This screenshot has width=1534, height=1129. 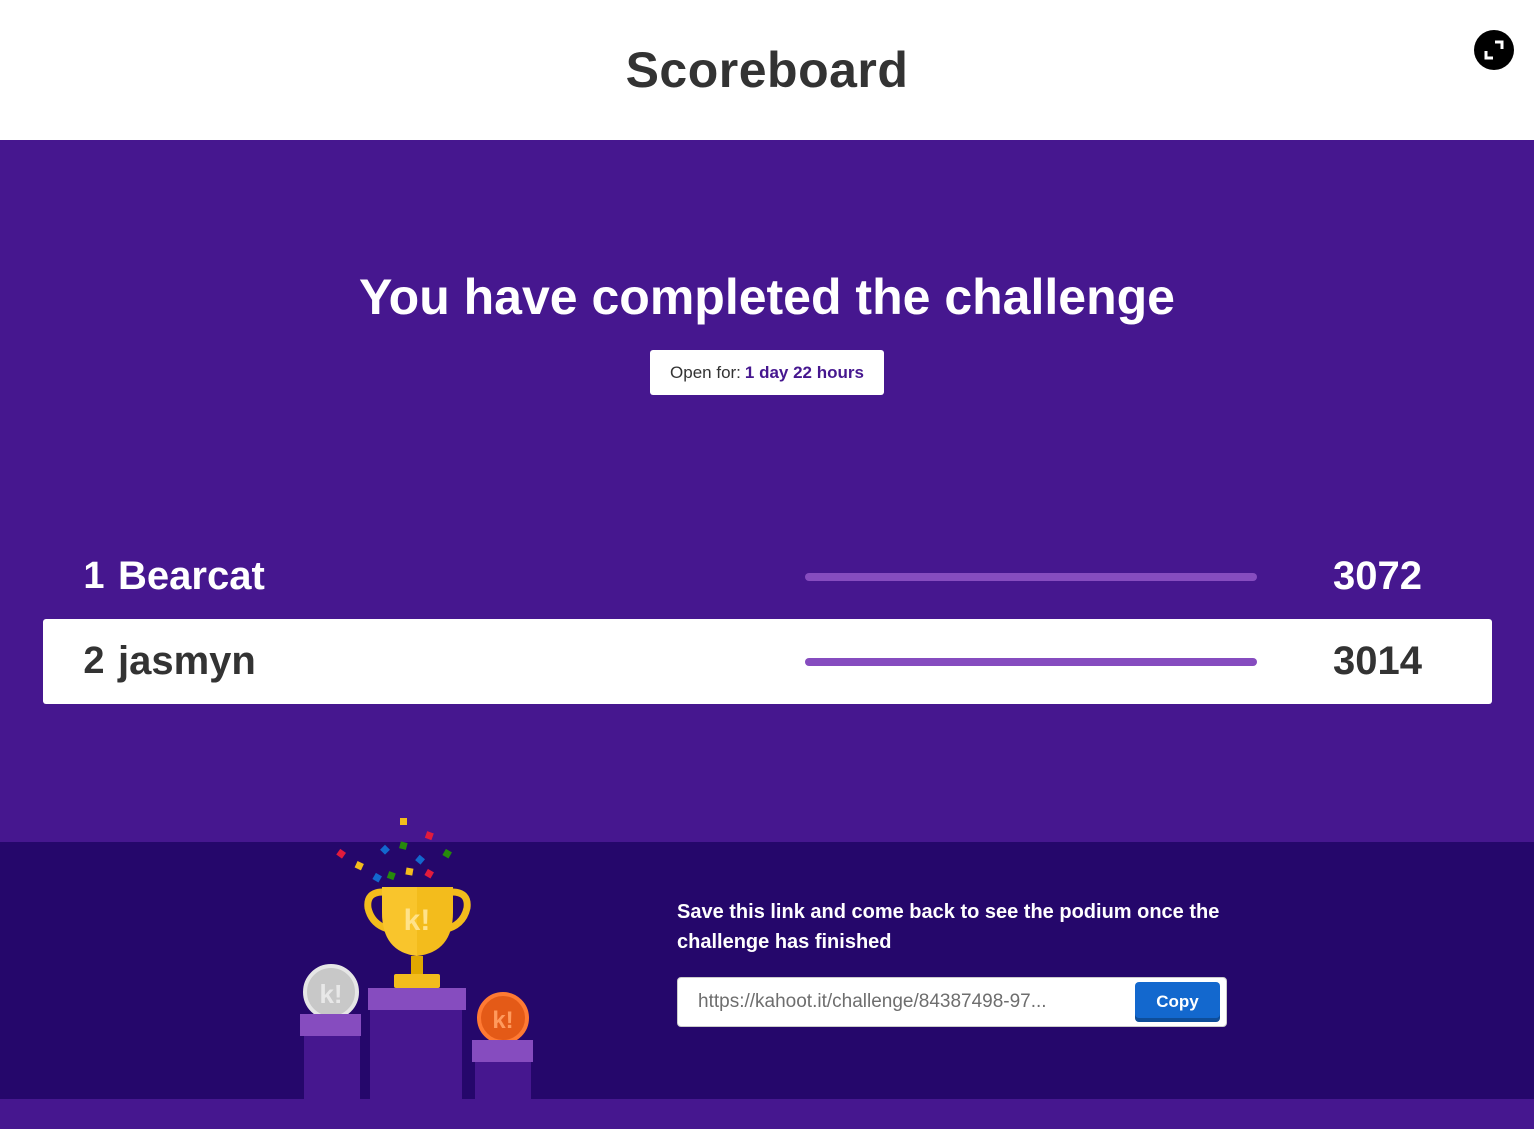 What do you see at coordinates (767, 576) in the screenshot?
I see `scoreboard-row: 1 Bearcat 3072` at bounding box center [767, 576].